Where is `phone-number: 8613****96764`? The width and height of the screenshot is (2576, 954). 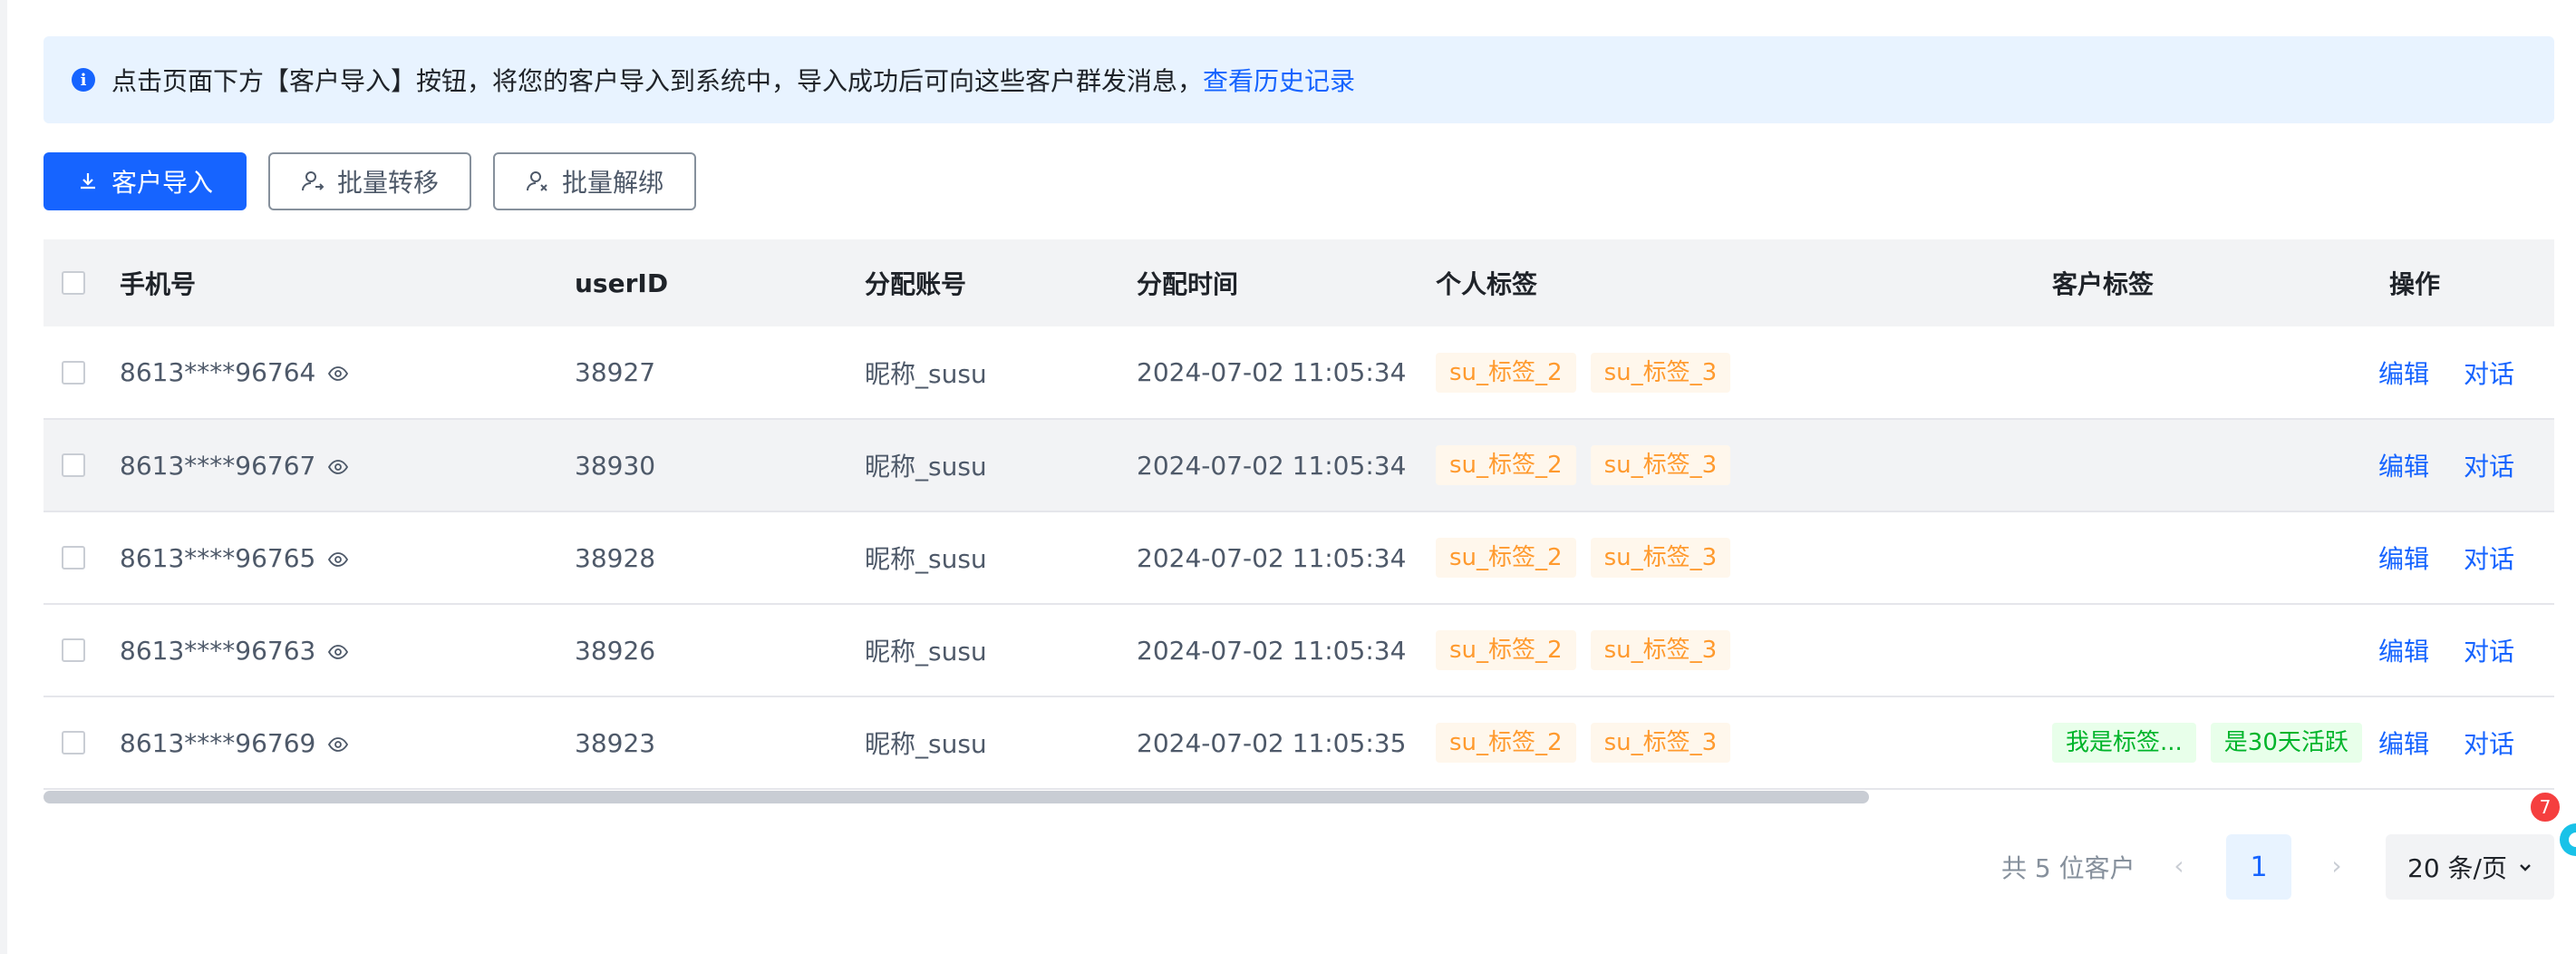
phone-number: 8613****96764 is located at coordinates (218, 372).